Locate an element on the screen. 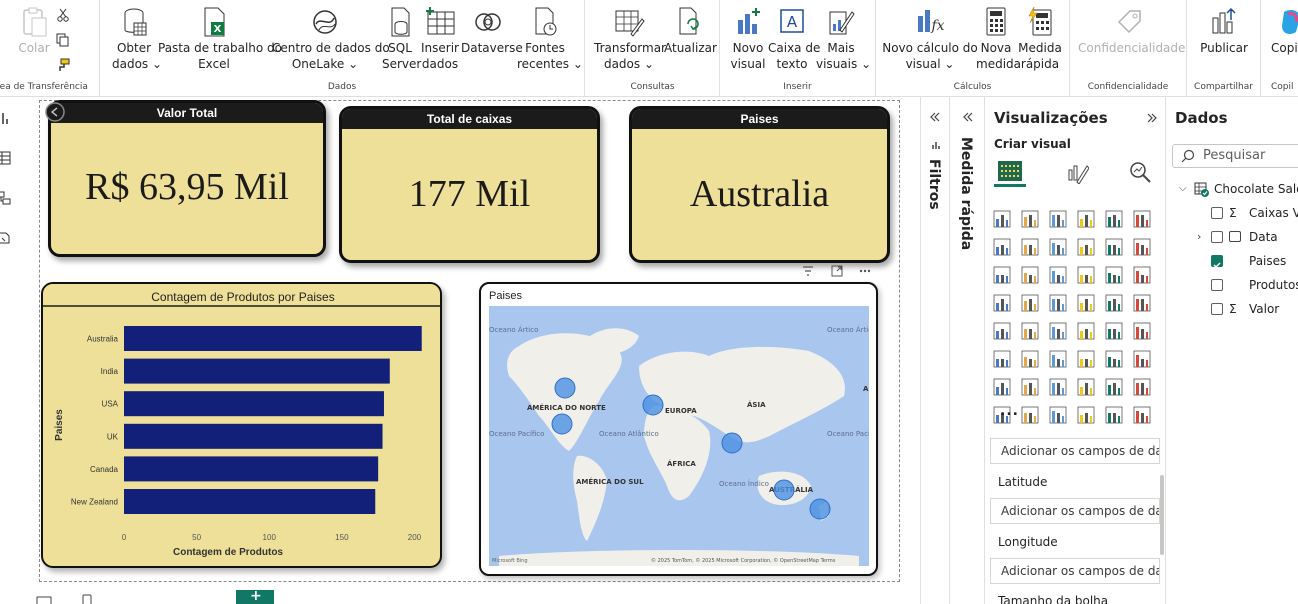 Image resolution: width=1298 pixels, height=604 pixels. format-visual-icon is located at coordinates (1077, 172).